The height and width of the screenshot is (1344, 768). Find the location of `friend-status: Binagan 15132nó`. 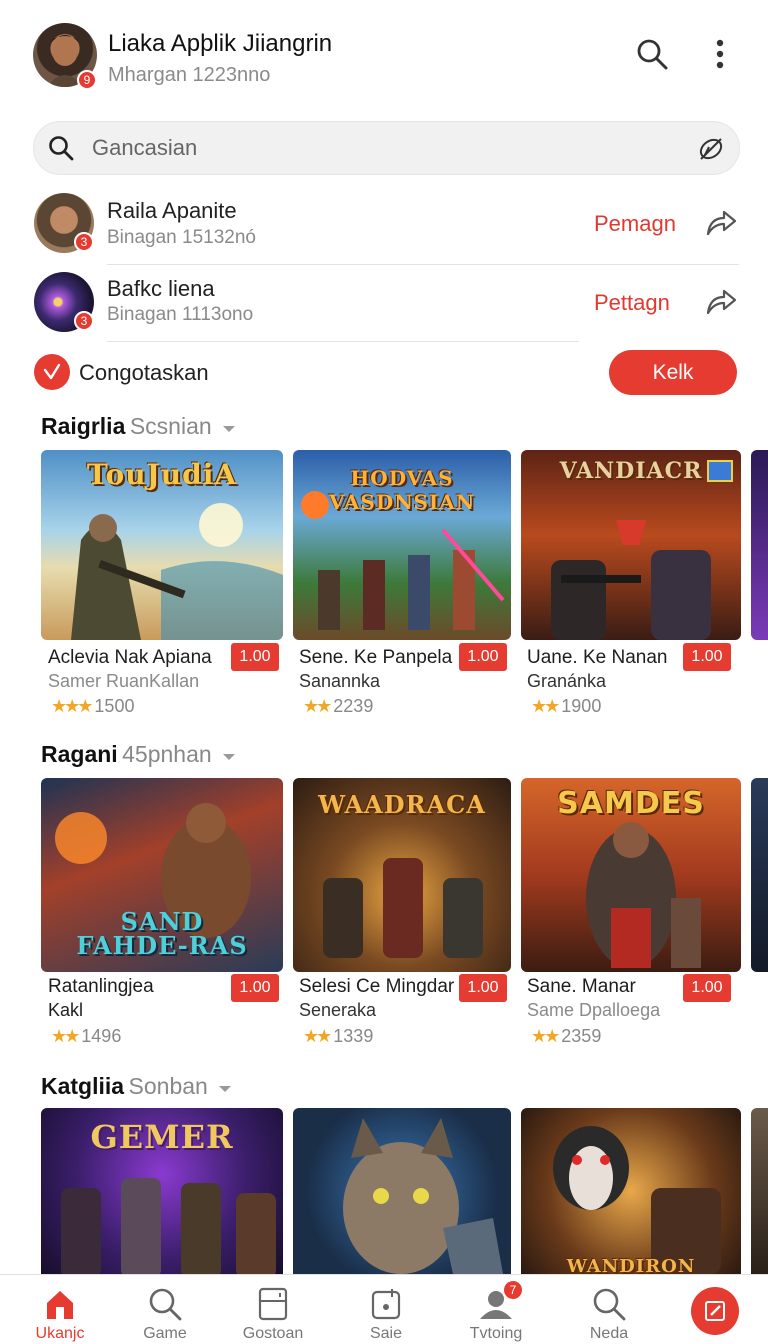

friend-status: Binagan 15132nó is located at coordinates (181, 237).